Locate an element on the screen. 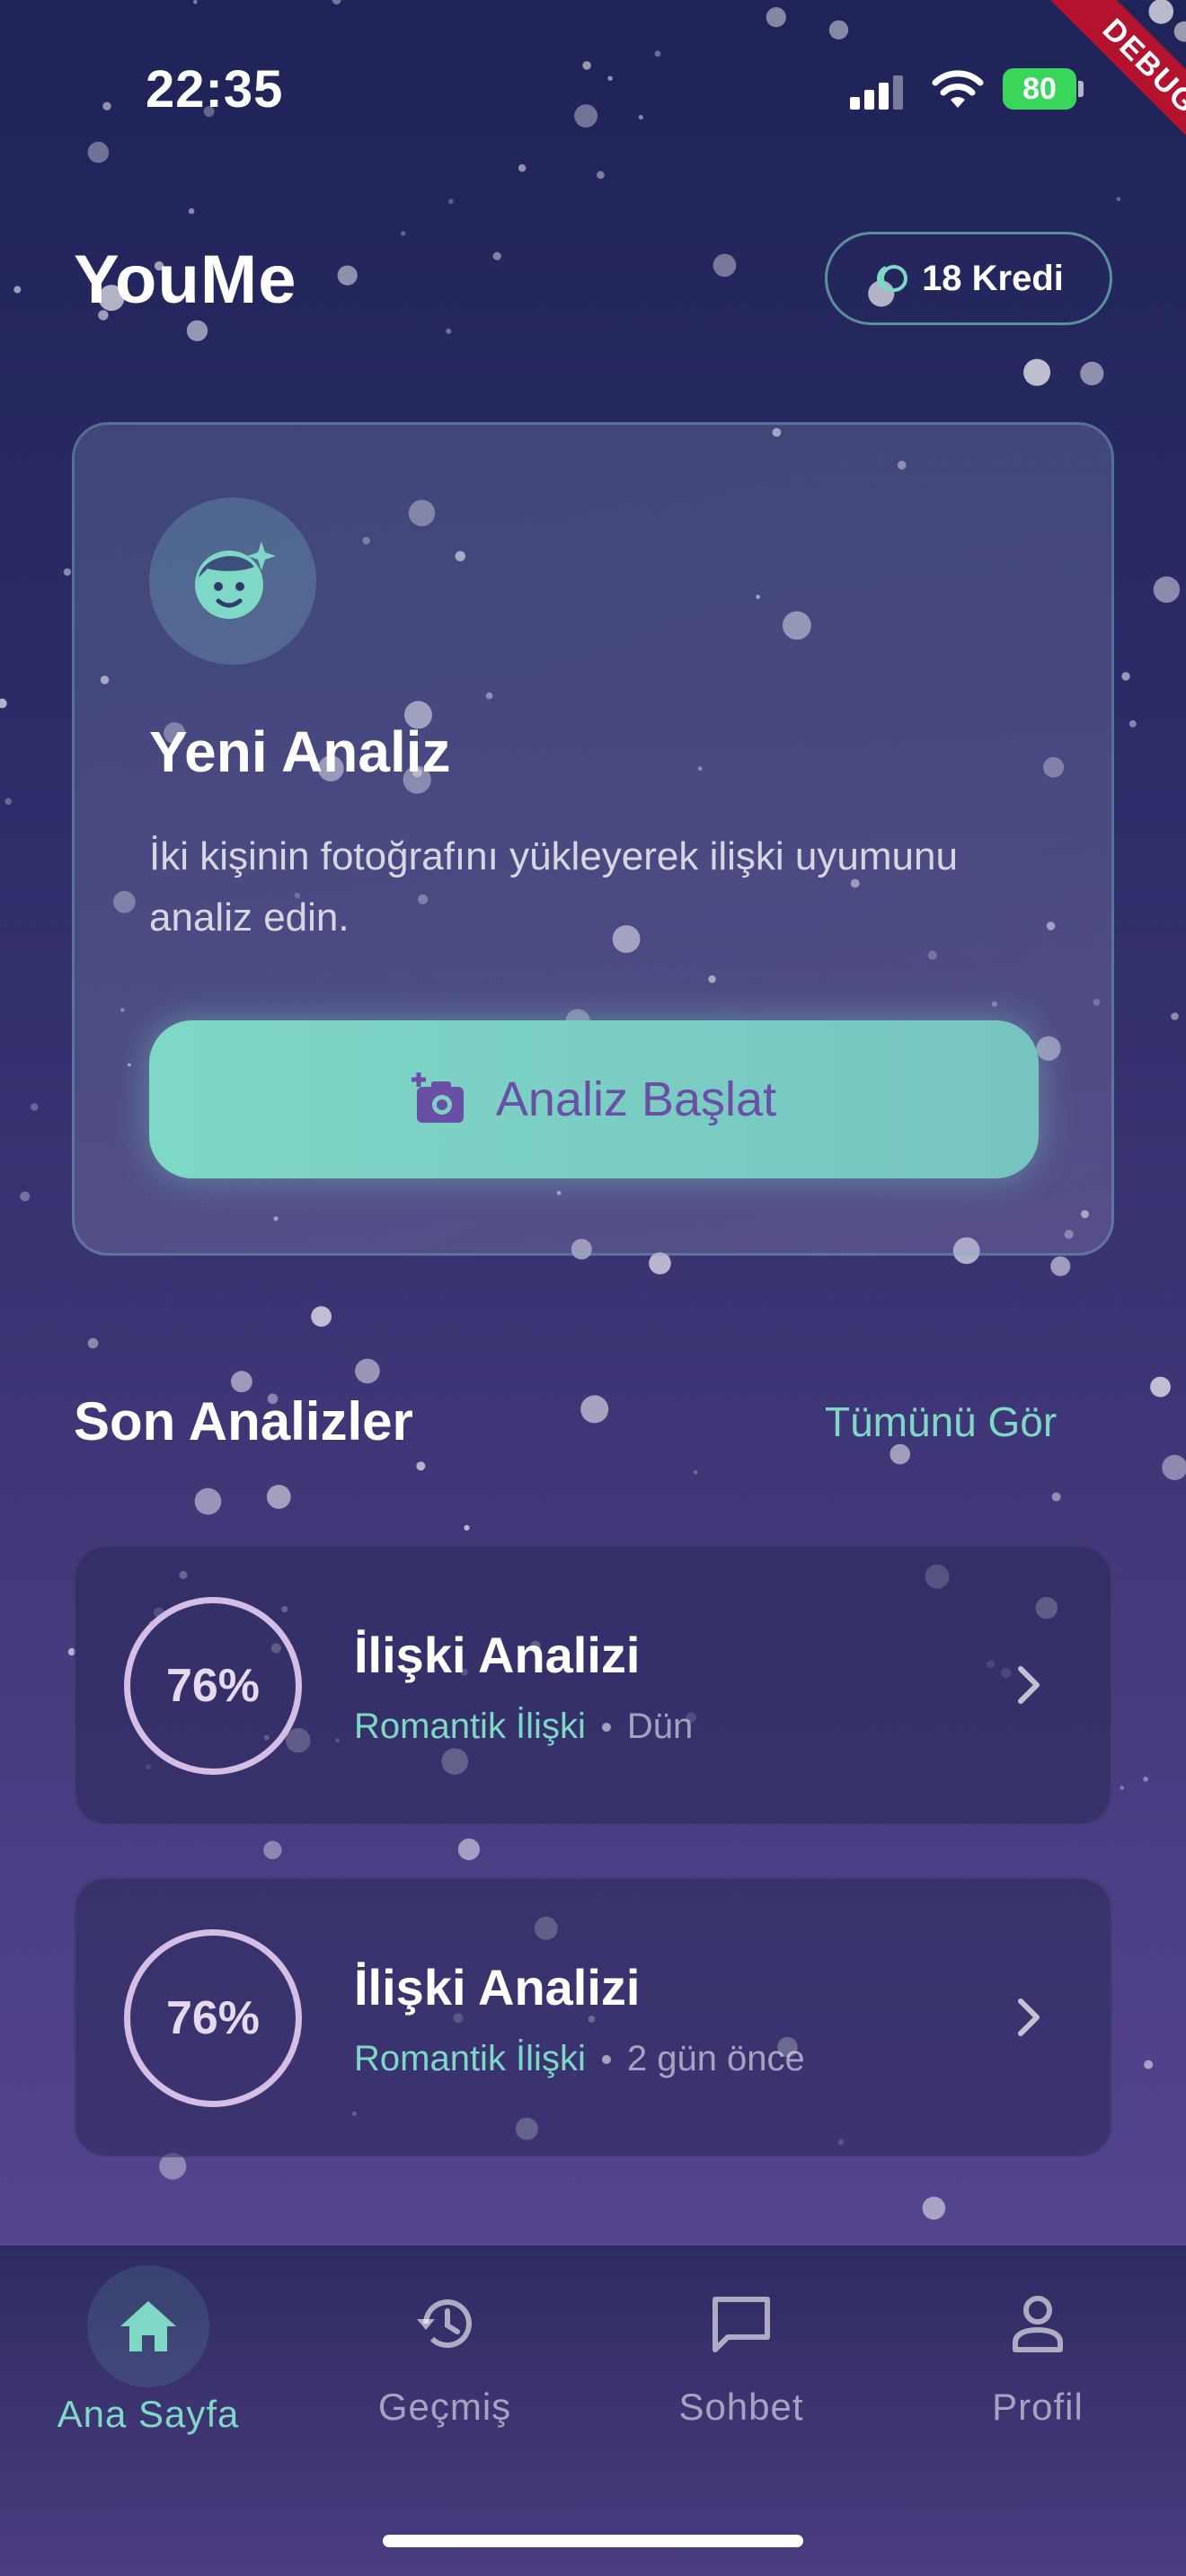 This screenshot has width=1186, height=2576. analysis-date: Dün is located at coordinates (660, 1726).